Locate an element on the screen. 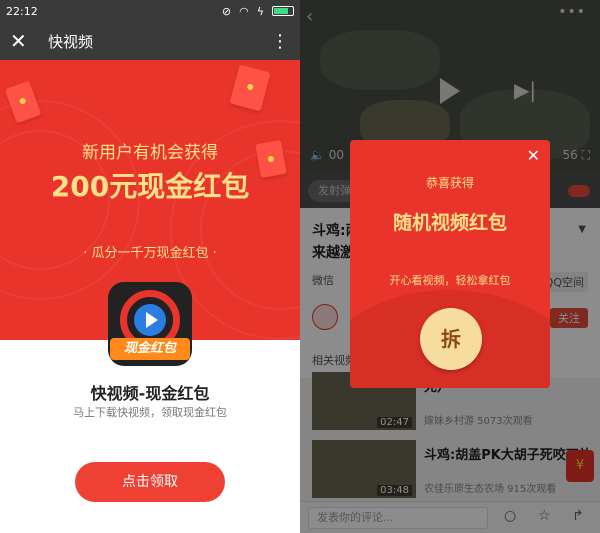  more-menu-icon: ⋮ is located at coordinates (280, 41).